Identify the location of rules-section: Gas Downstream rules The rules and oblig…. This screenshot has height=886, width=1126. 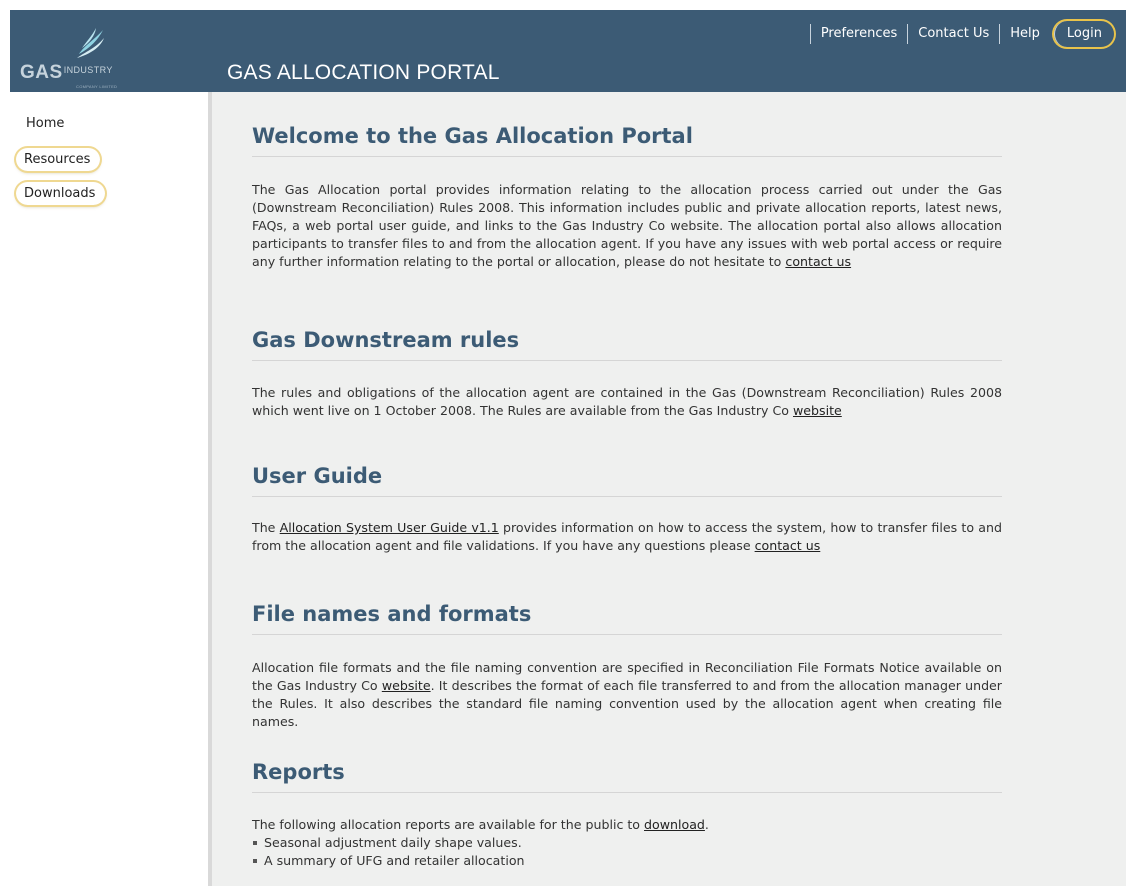
(627, 374).